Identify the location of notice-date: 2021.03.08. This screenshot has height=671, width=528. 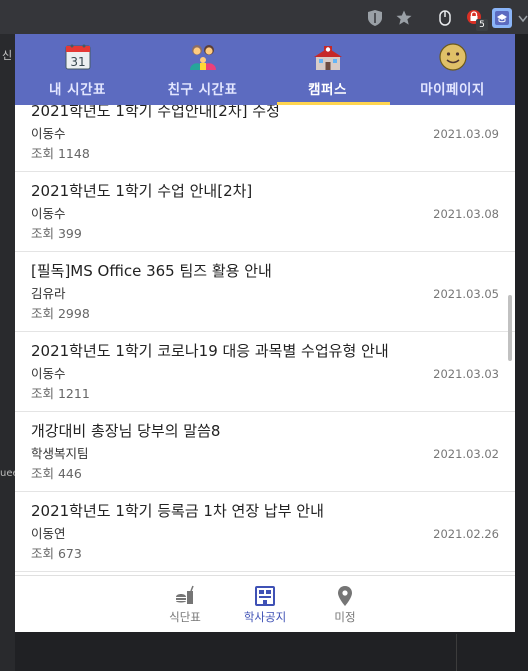
(466, 214).